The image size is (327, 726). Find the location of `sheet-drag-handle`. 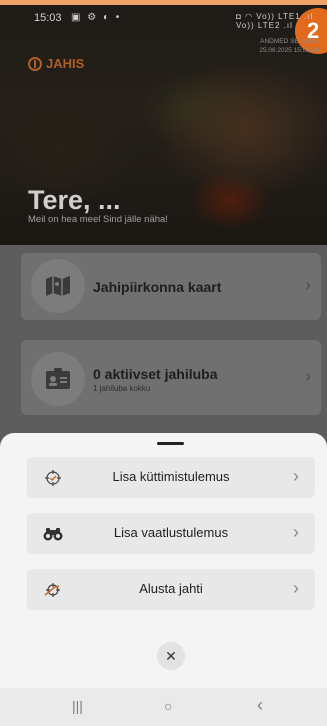

sheet-drag-handle is located at coordinates (170, 443).